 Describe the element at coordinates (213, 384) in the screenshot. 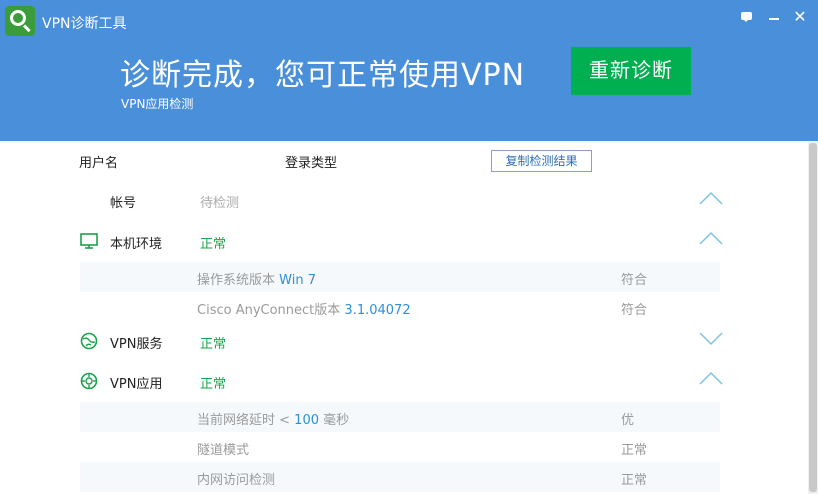

I see `section-vpn-app-status: 正常` at that location.